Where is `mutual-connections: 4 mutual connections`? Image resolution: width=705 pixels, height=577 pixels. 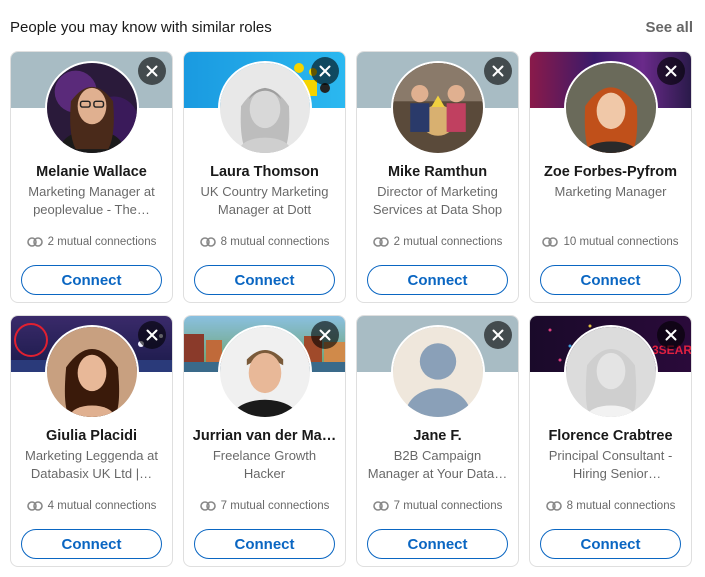
mutual-connections: 4 mutual connections is located at coordinates (91, 506).